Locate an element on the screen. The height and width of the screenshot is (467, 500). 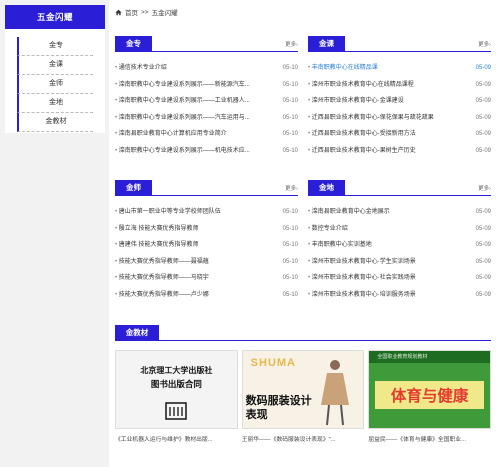
sidebar-menu: 金专 金课 金师 金地 金教材 is located at coordinates (55, 80).